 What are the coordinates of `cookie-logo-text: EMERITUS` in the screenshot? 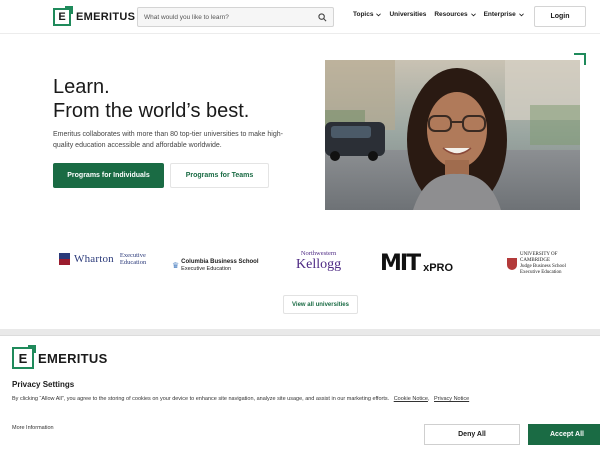 It's located at (73, 358).